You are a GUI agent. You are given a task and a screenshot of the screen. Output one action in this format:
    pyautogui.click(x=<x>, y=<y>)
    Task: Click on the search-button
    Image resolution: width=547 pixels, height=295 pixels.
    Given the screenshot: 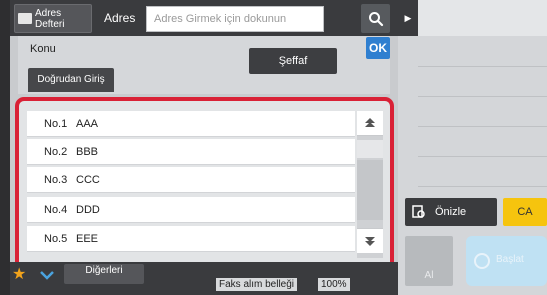 What is the action you would take?
    pyautogui.click(x=375, y=18)
    